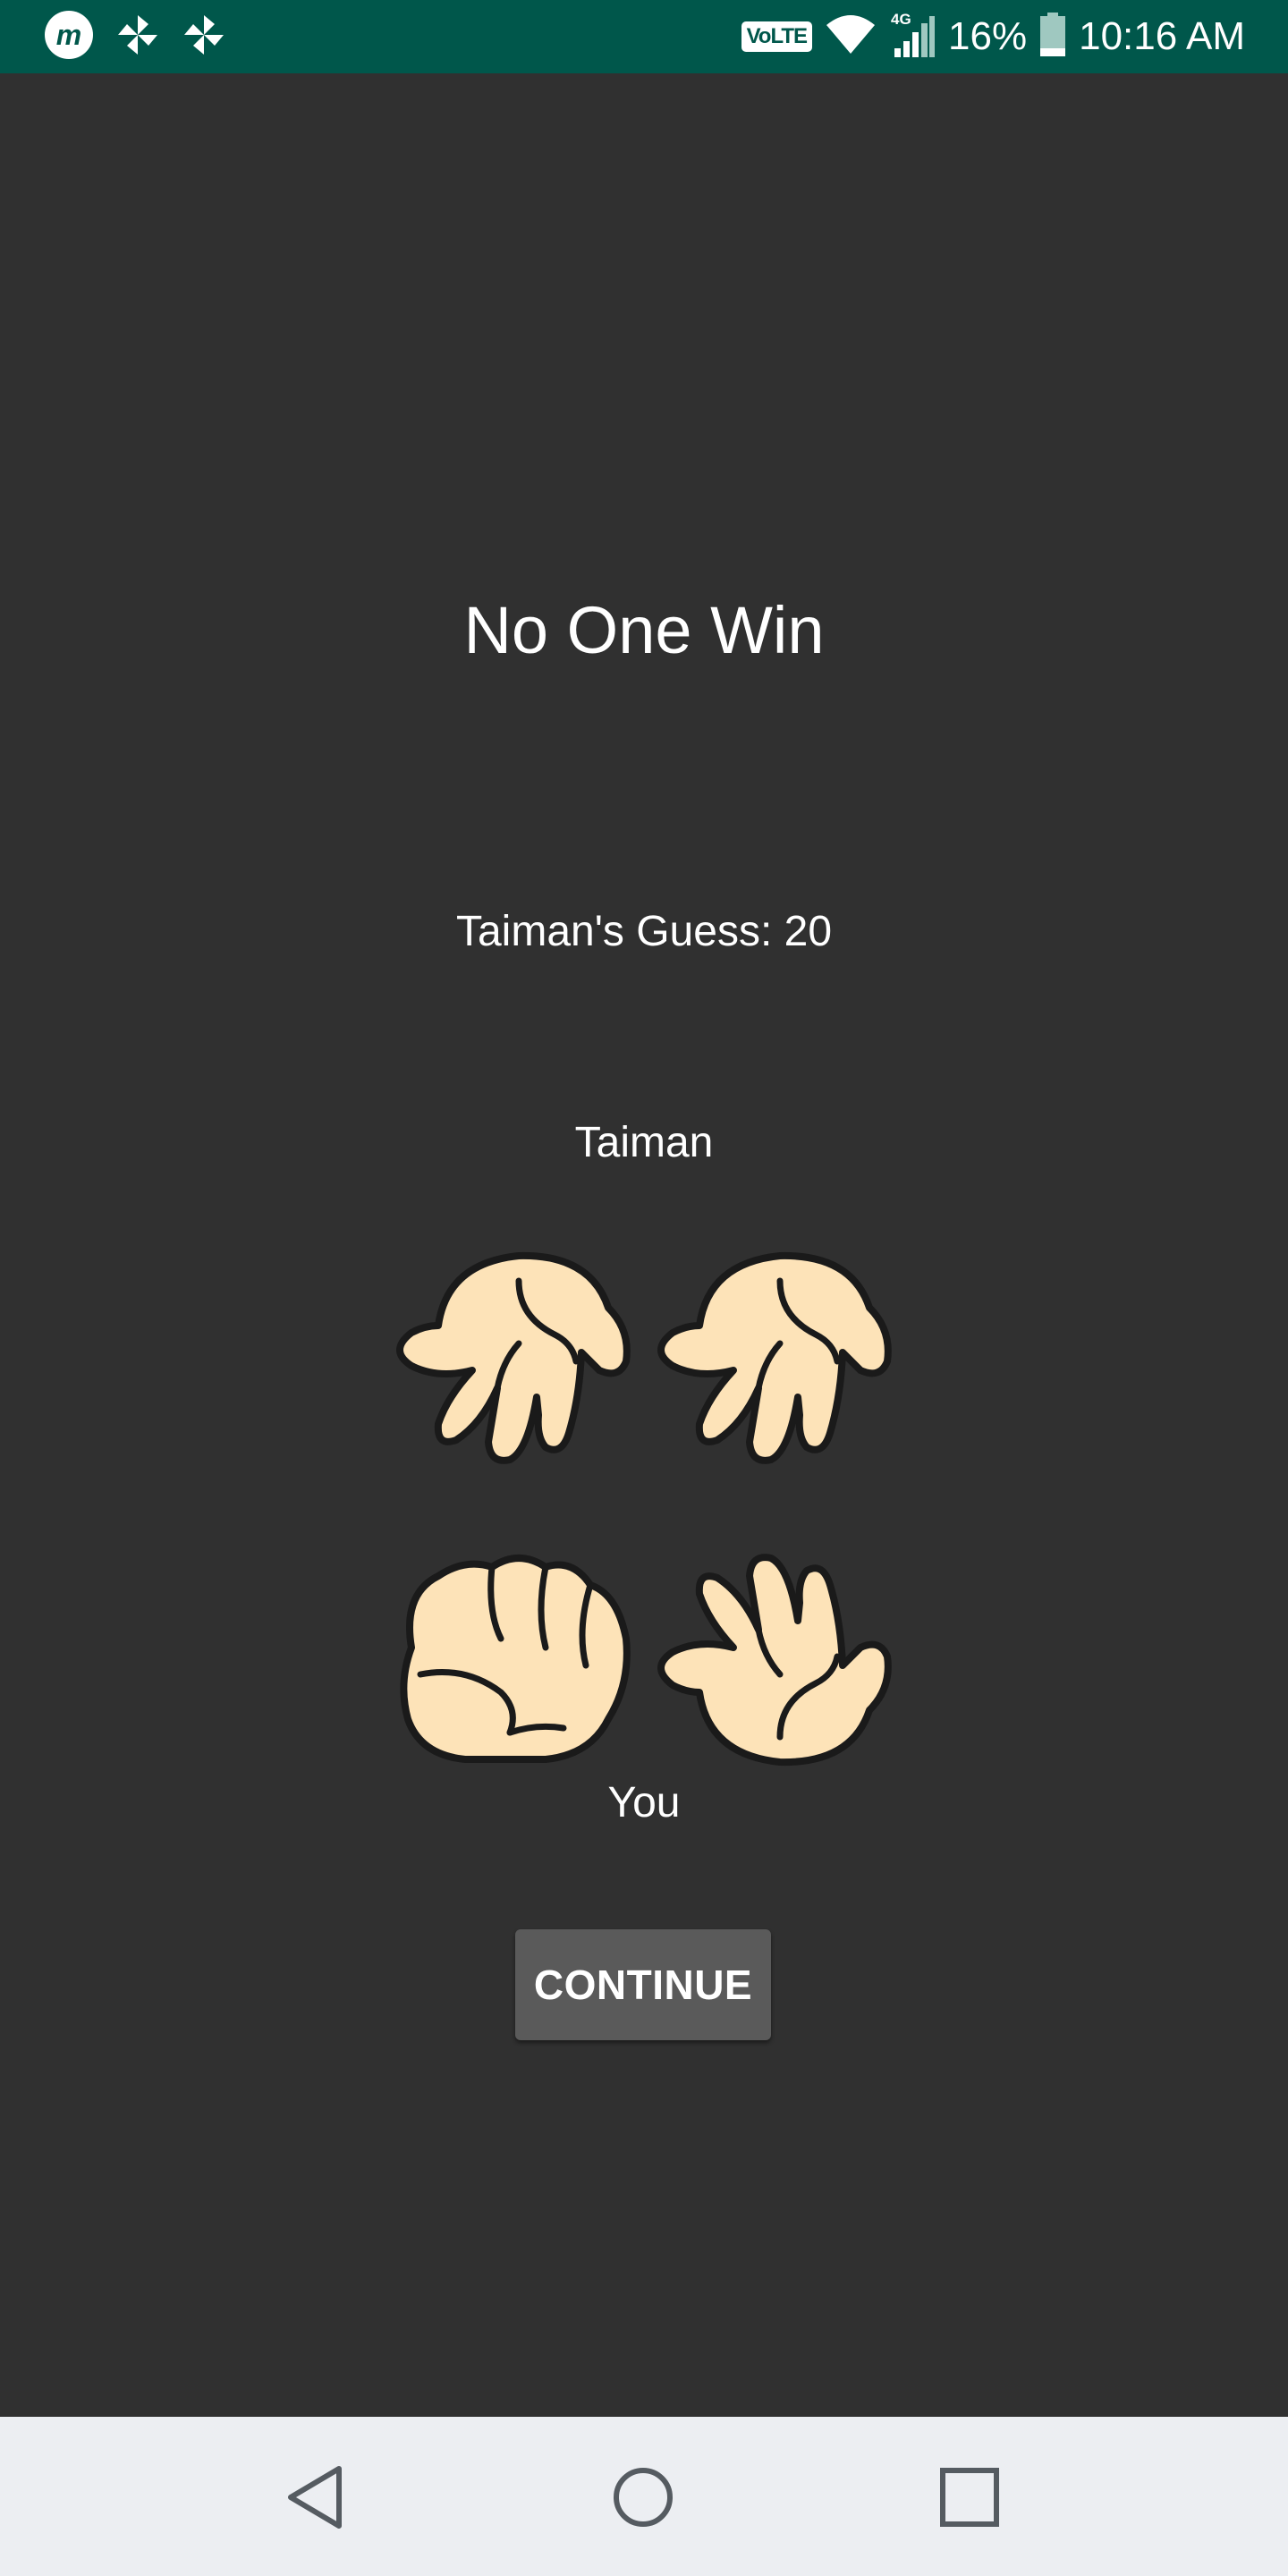 The image size is (1288, 2576). Describe the element at coordinates (644, 1142) in the screenshot. I see `opponent-name: Taiman` at that location.